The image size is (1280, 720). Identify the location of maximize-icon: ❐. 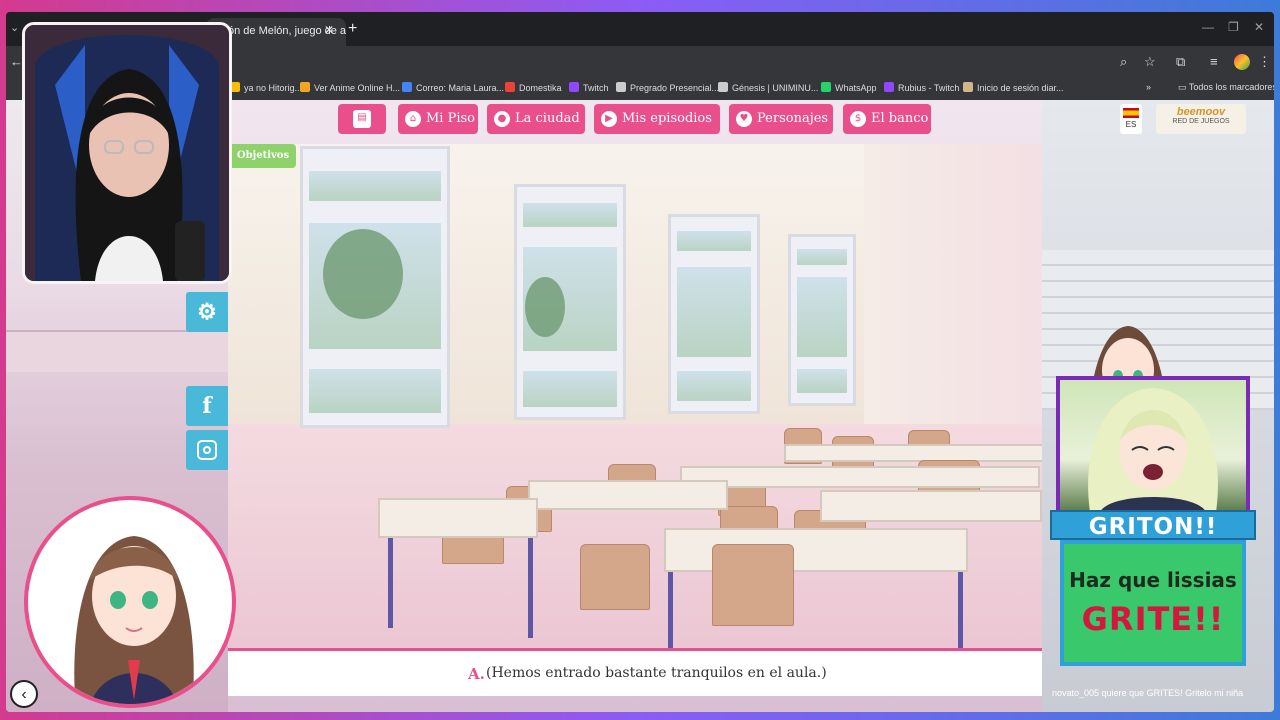
(1233, 27).